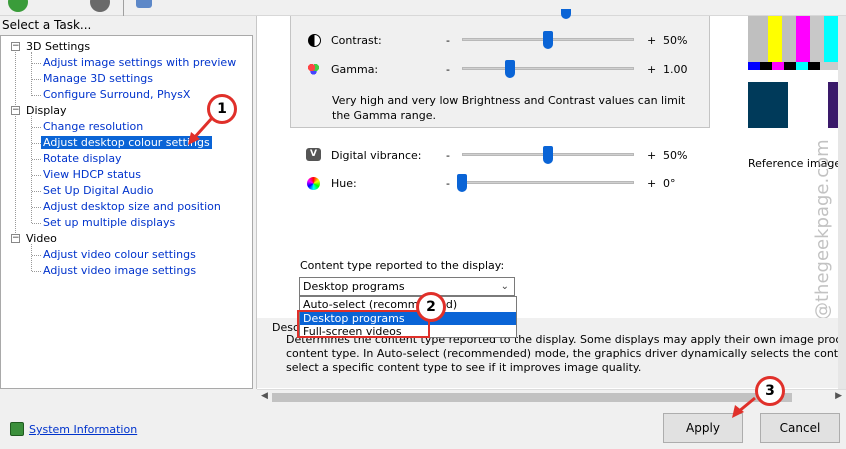 This screenshot has width=846, height=449. I want to click on scroll-right-icon: ▶, so click(838, 396).